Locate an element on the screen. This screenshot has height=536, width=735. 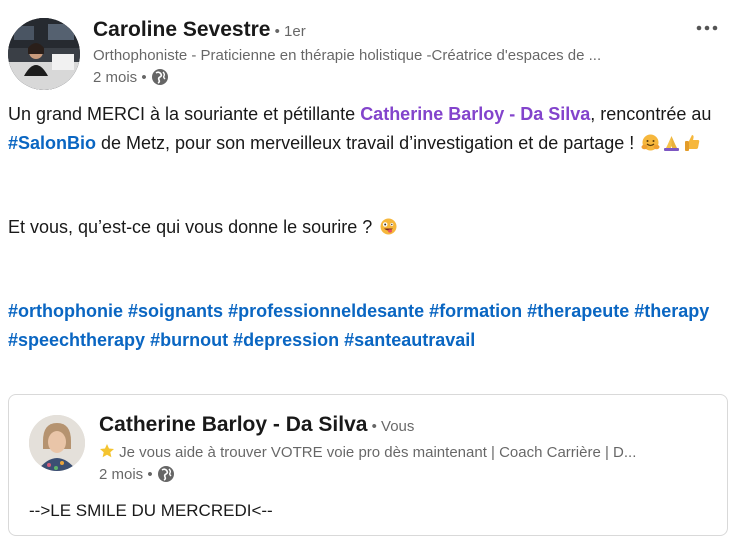
shared-post-time: 2 mois • is located at coordinates (126, 474).